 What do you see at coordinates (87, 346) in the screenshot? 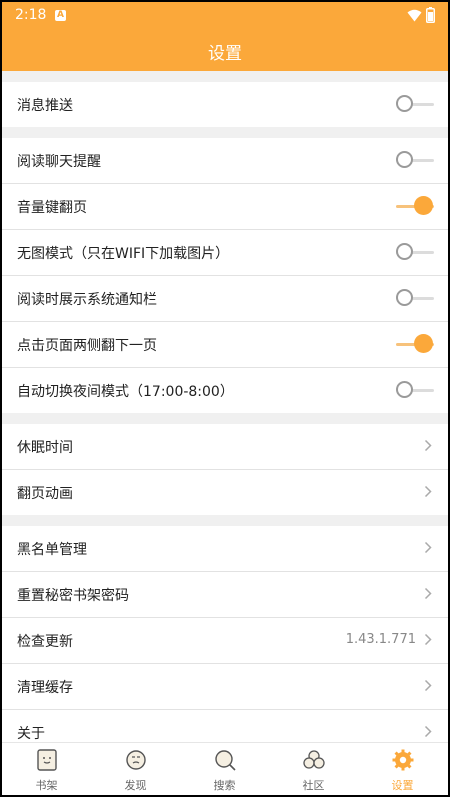
I see `settings-row-label: 点击页面两侧翻下一页` at bounding box center [87, 346].